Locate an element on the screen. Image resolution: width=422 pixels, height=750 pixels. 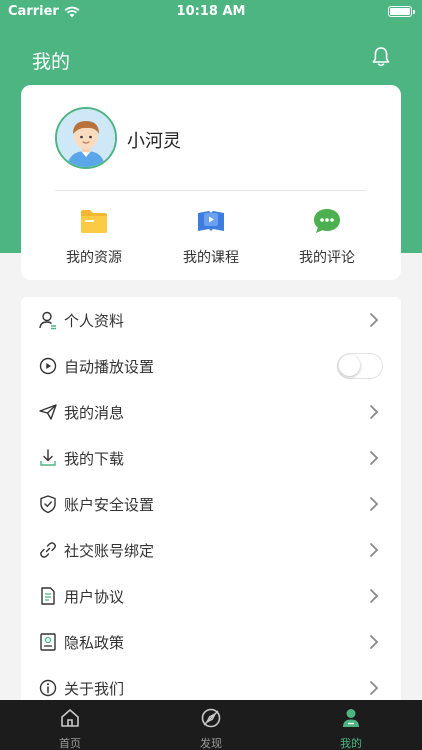
battery-icon is located at coordinates (401, 11).